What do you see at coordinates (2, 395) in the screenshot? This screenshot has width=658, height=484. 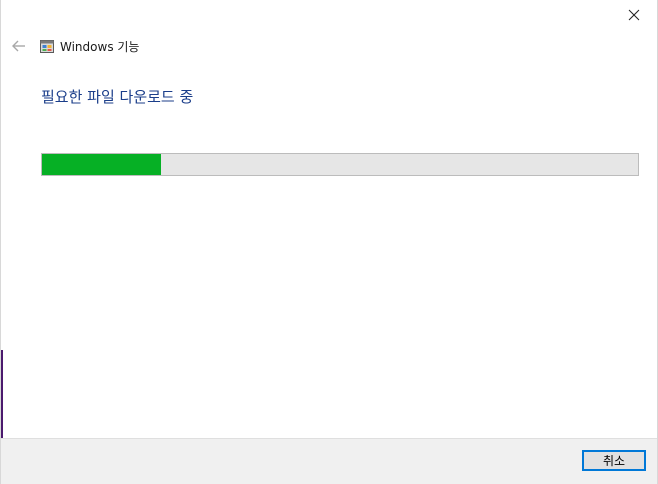 I see `background-window-edge` at bounding box center [2, 395].